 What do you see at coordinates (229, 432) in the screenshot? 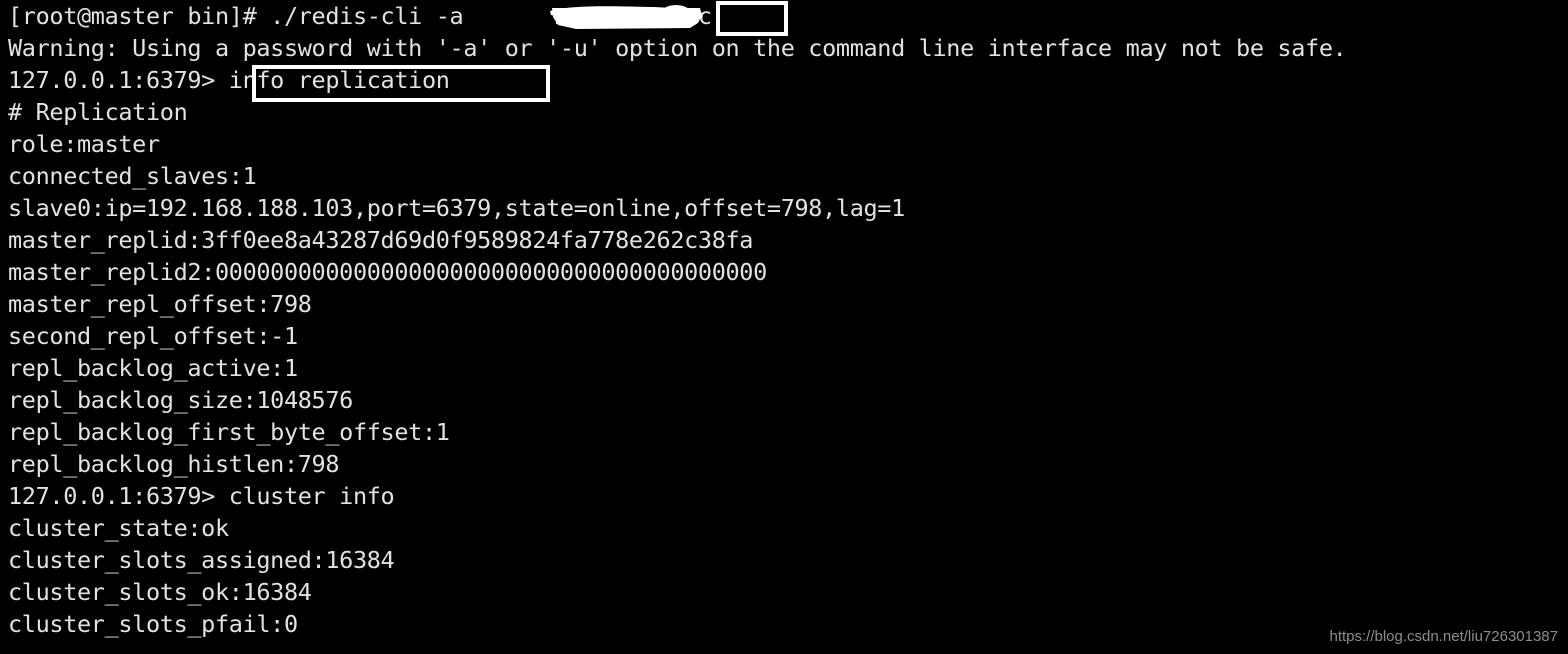
I see `terminal-line-13: repl_backlog_first_byte_offset:1` at bounding box center [229, 432].